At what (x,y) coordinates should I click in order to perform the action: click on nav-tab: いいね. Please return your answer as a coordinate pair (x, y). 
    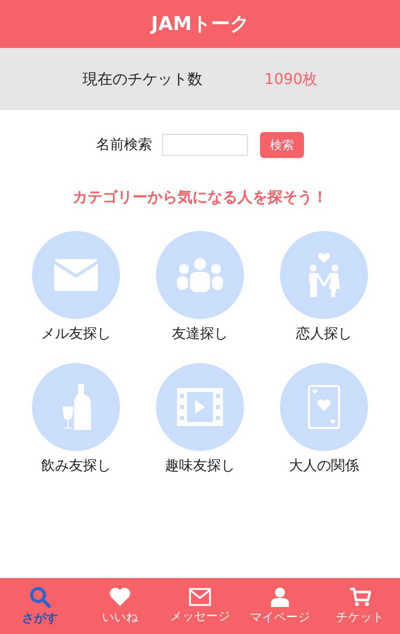
    Looking at the image, I should click on (120, 606).